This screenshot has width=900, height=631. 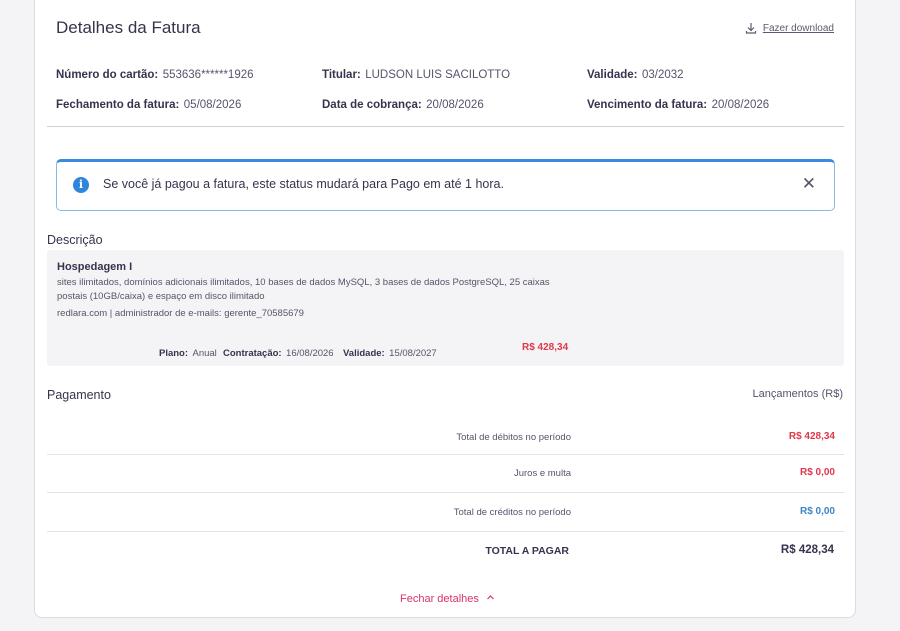 What do you see at coordinates (372, 105) in the screenshot?
I see `billing-label: Data de cobrança:` at bounding box center [372, 105].